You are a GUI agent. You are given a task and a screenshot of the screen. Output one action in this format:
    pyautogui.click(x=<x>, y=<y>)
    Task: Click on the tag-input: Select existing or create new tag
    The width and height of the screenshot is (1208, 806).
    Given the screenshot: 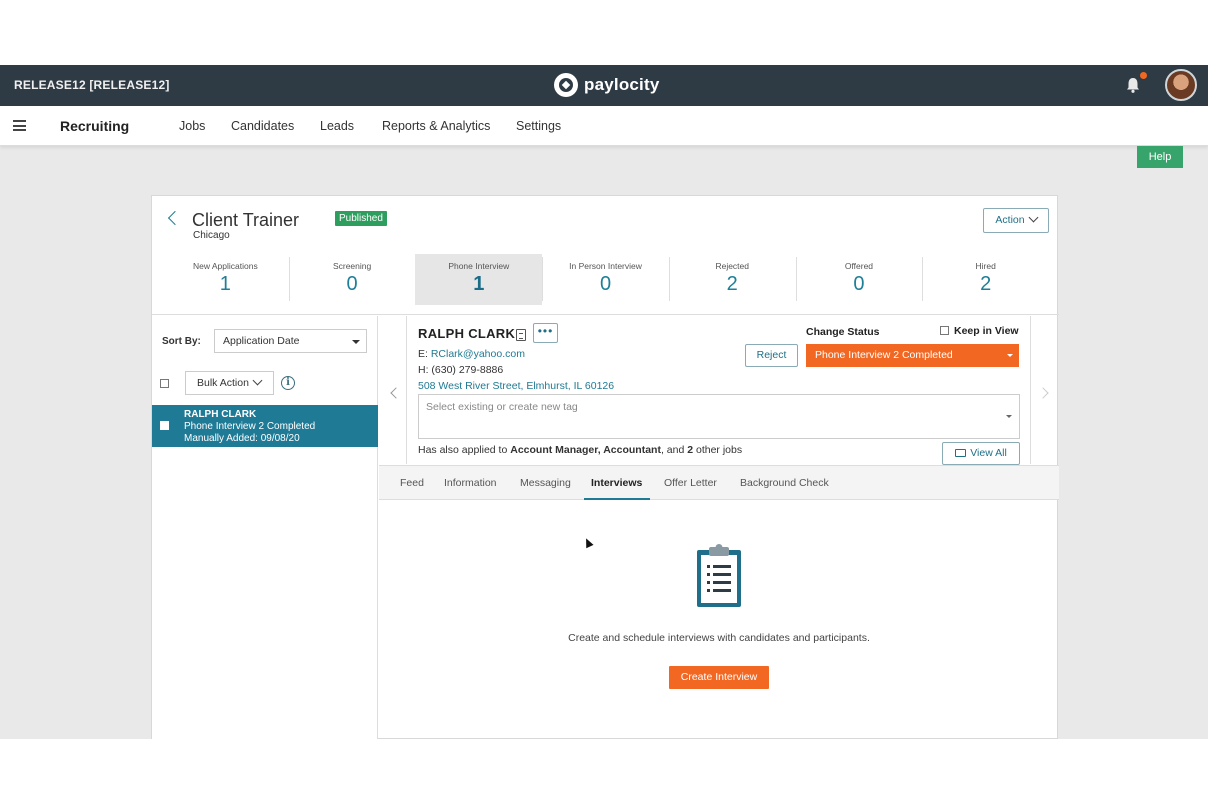 What is the action you would take?
    pyautogui.click(x=719, y=416)
    